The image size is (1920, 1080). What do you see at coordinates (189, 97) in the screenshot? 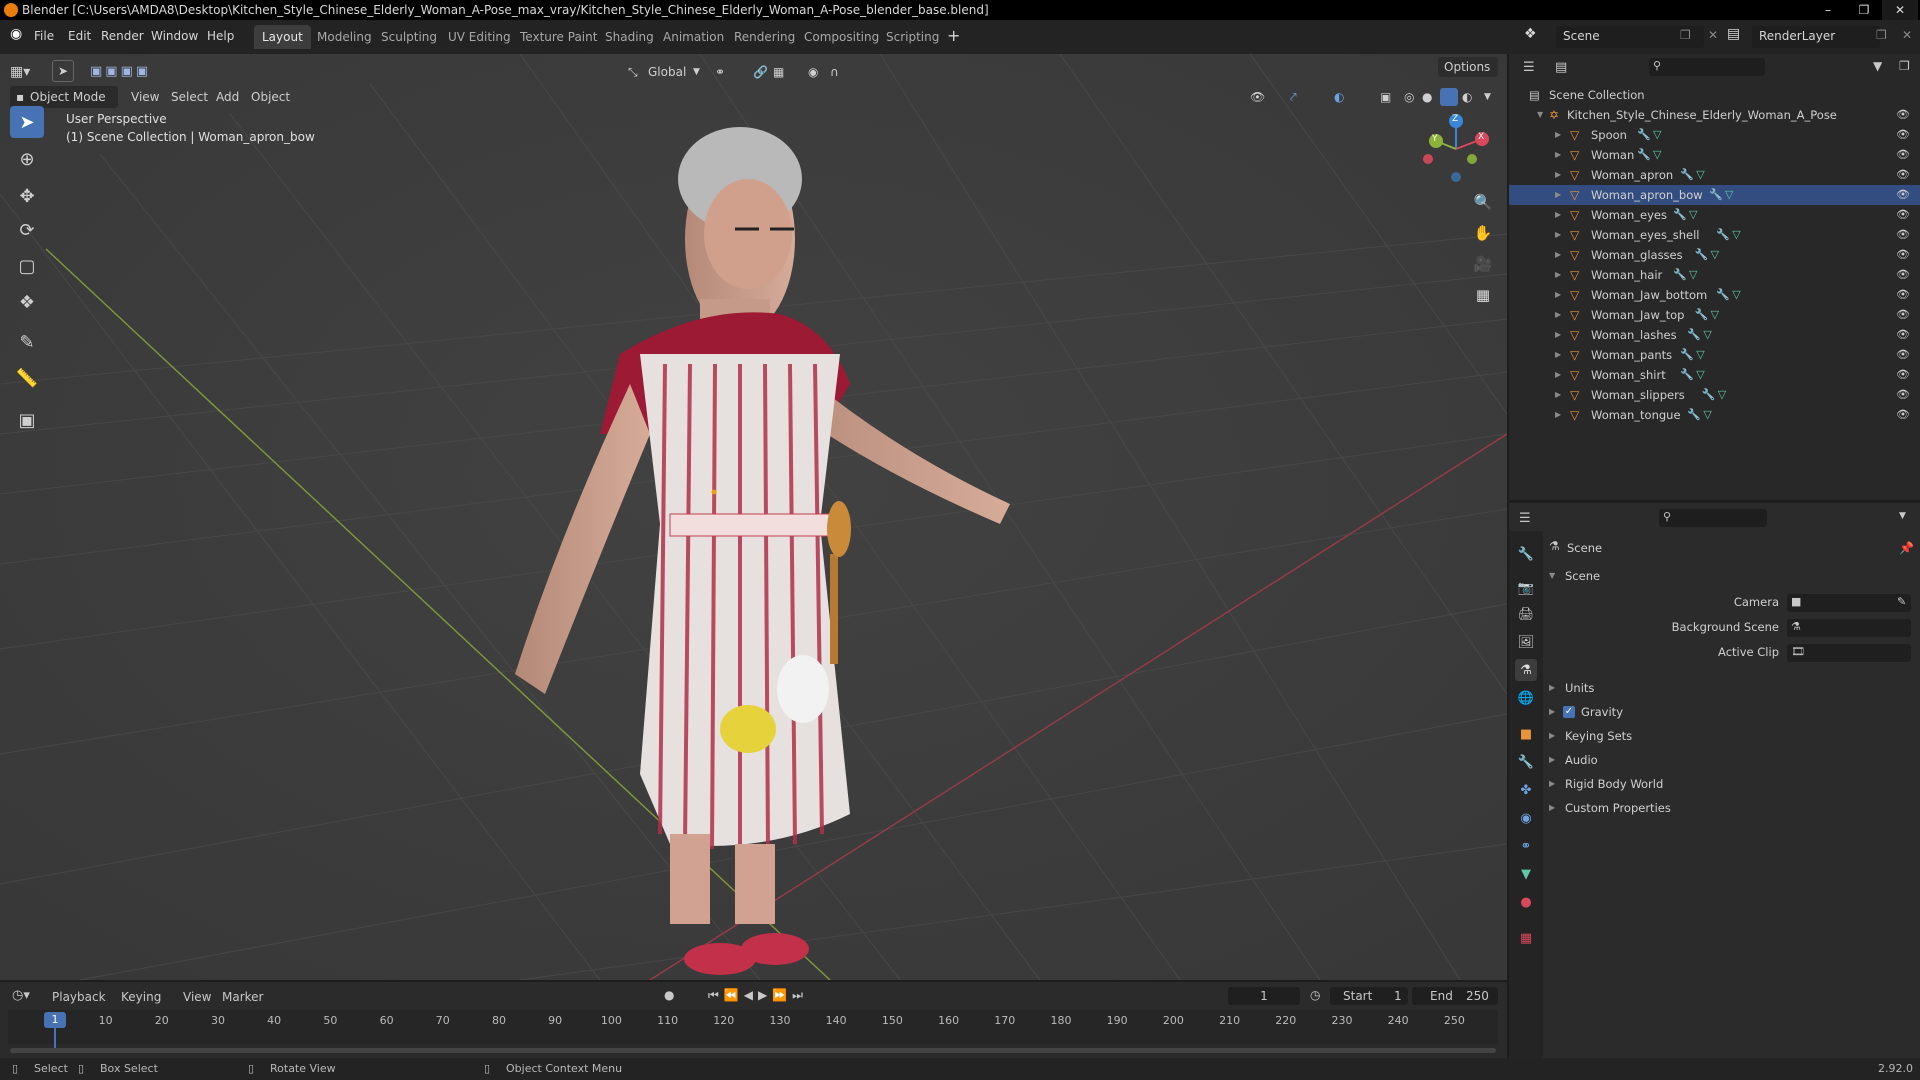
I see `menu-select: Select` at bounding box center [189, 97].